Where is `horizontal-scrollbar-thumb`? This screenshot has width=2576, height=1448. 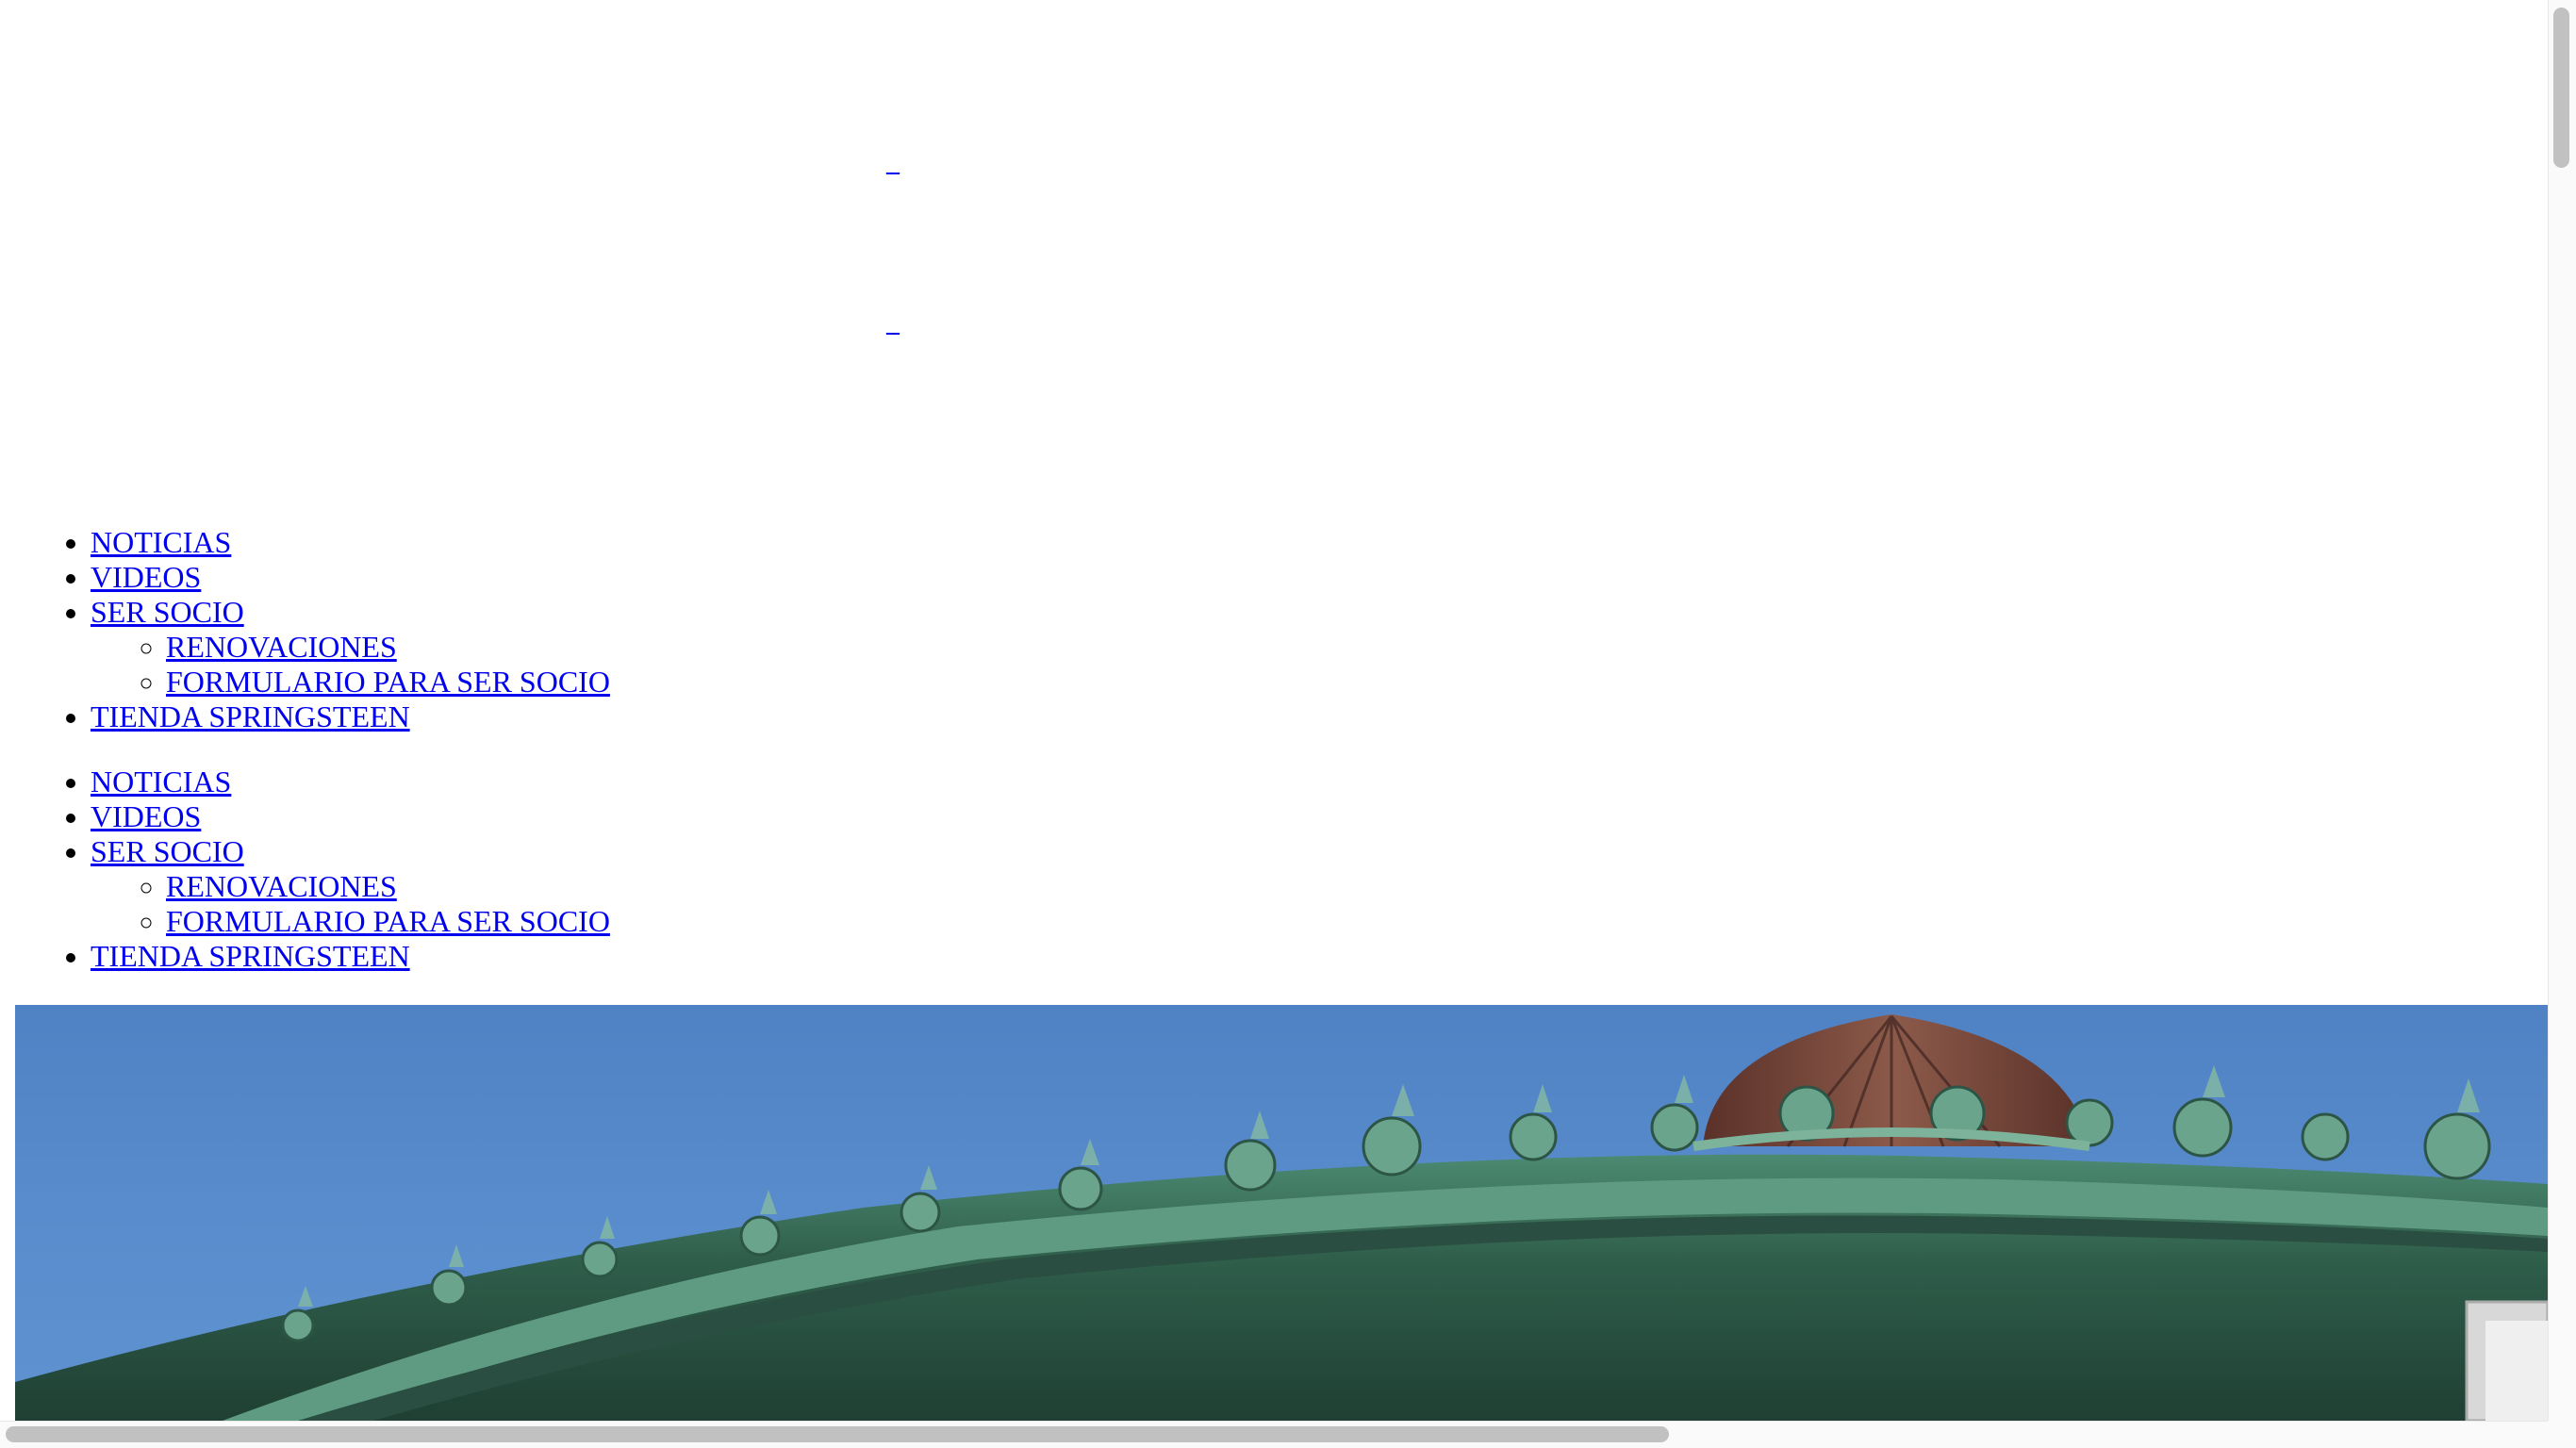 horizontal-scrollbar-thumb is located at coordinates (837, 1434).